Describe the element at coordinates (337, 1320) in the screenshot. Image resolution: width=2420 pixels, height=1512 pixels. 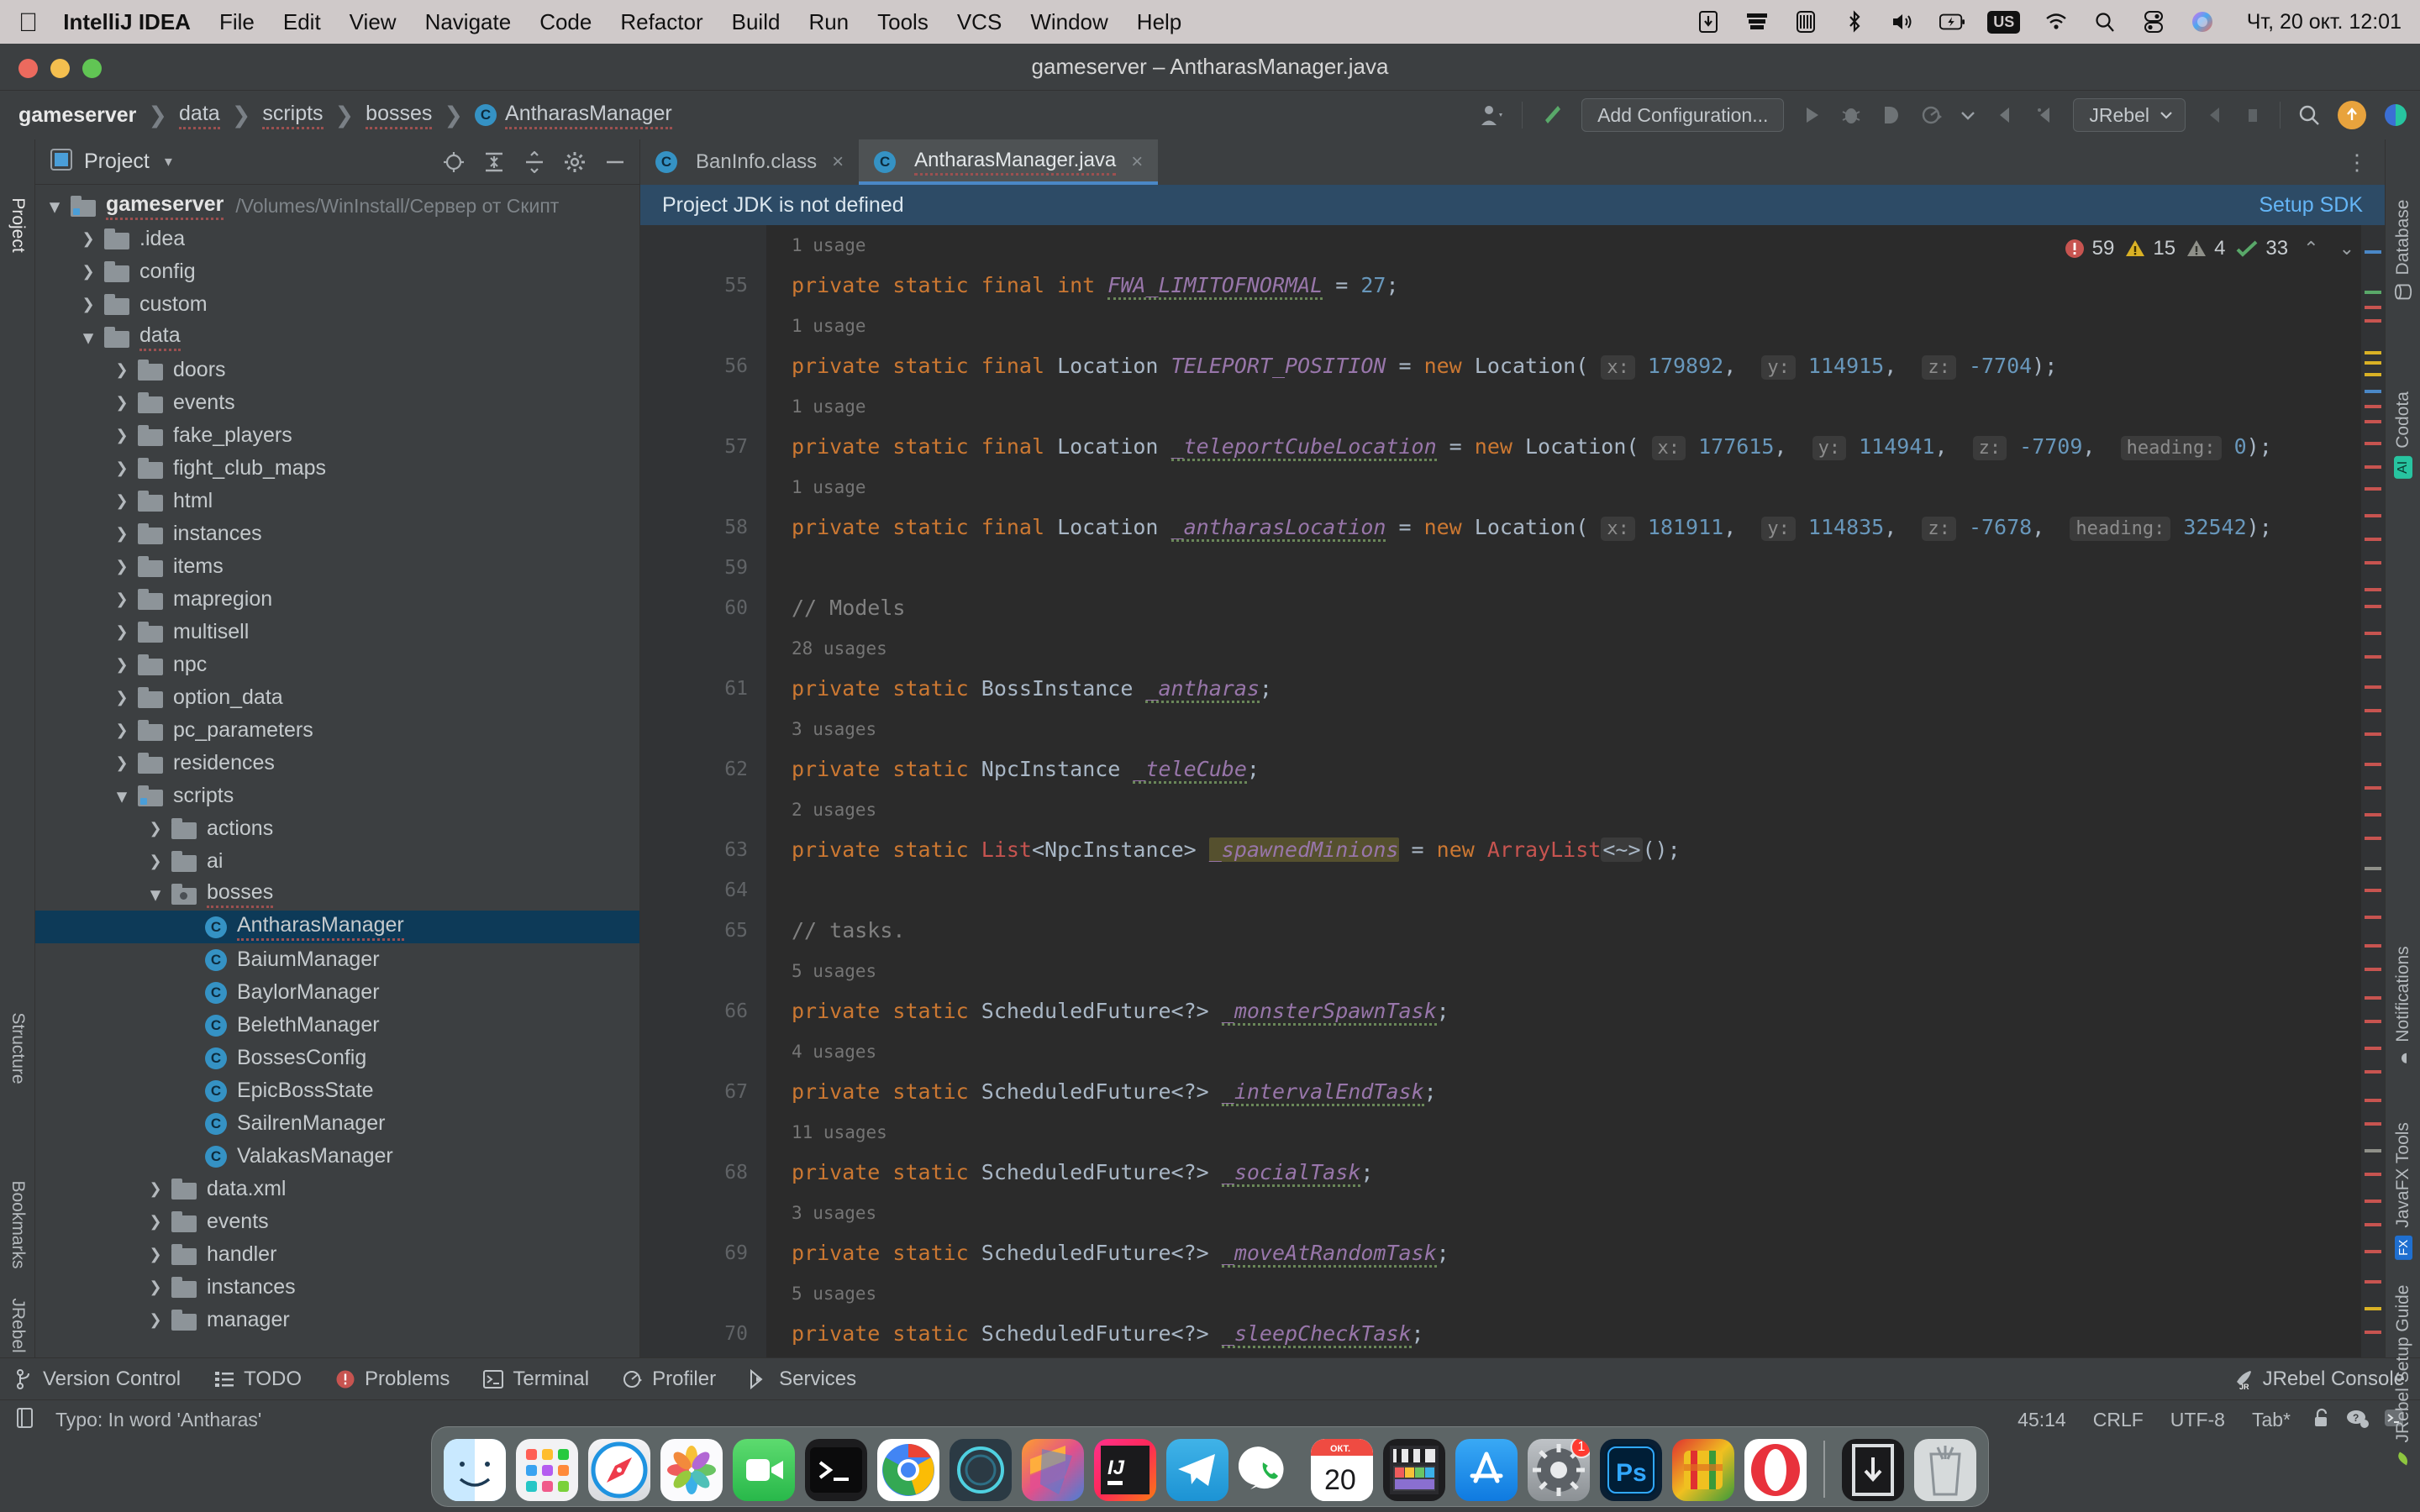
I see `tree-row: ❯ manager` at that location.